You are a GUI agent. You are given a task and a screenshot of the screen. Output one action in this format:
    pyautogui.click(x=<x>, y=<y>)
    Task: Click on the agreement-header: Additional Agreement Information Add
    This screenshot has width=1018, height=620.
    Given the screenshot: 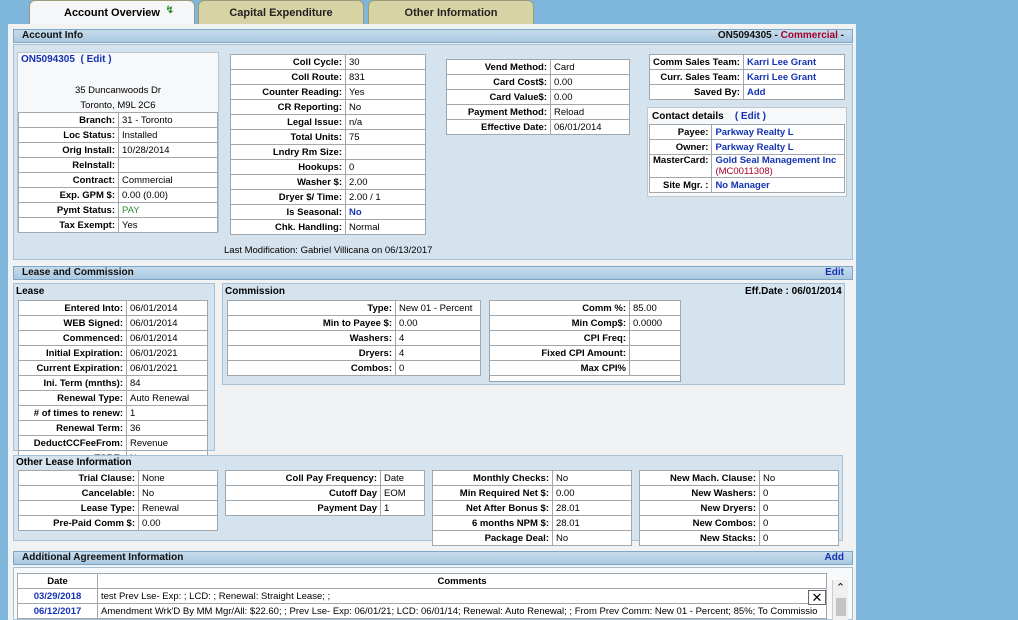 What is the action you would take?
    pyautogui.click(x=433, y=558)
    